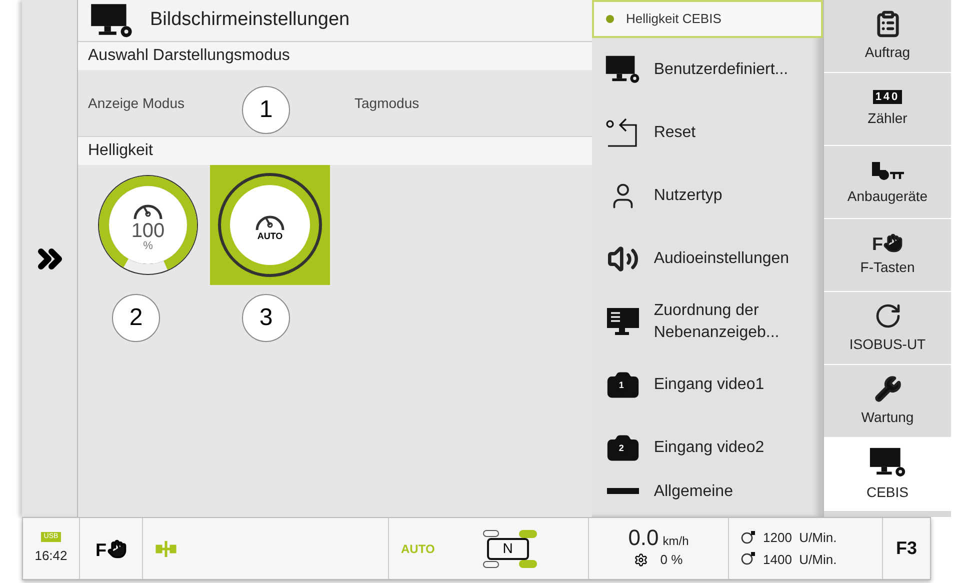 This screenshot has height=583, width=953. I want to click on status-label: Helligkeit CEBIS, so click(674, 19).